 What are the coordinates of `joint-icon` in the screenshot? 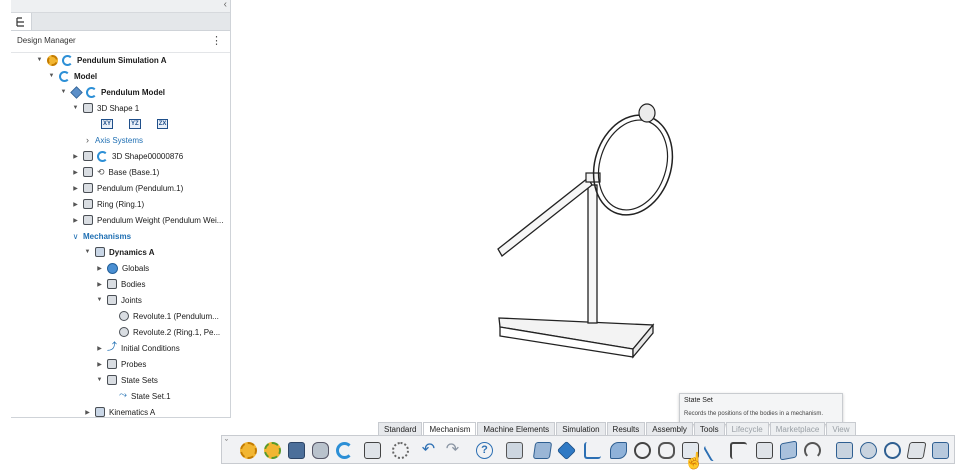 It's located at (642, 450).